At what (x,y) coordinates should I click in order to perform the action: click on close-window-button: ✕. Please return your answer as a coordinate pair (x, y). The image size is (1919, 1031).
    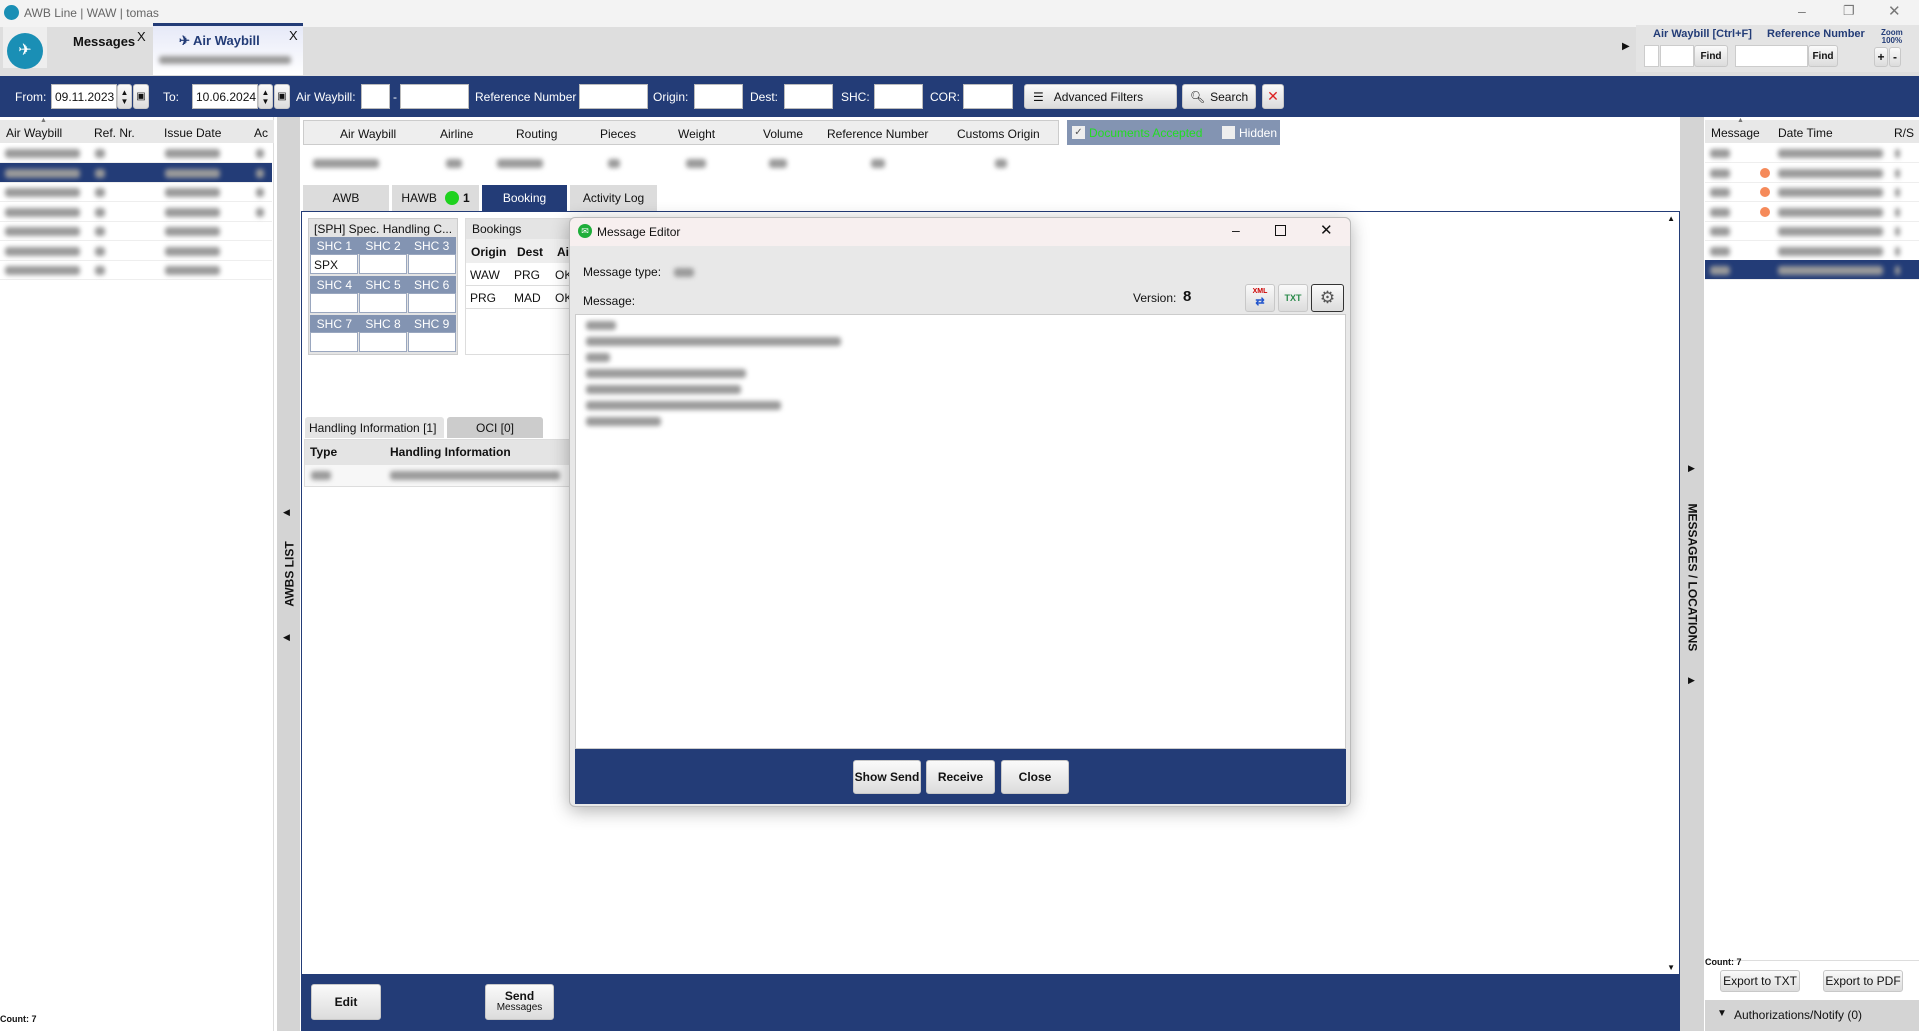
    Looking at the image, I should click on (1894, 11).